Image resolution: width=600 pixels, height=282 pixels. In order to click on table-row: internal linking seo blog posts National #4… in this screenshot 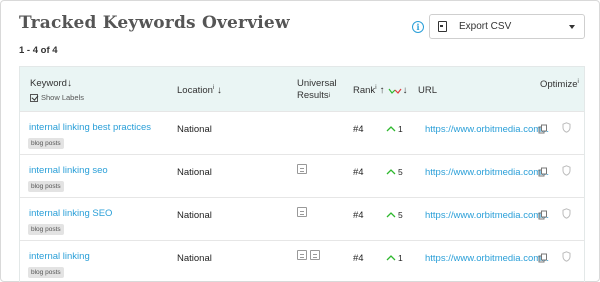, I will do `click(302, 175)`.